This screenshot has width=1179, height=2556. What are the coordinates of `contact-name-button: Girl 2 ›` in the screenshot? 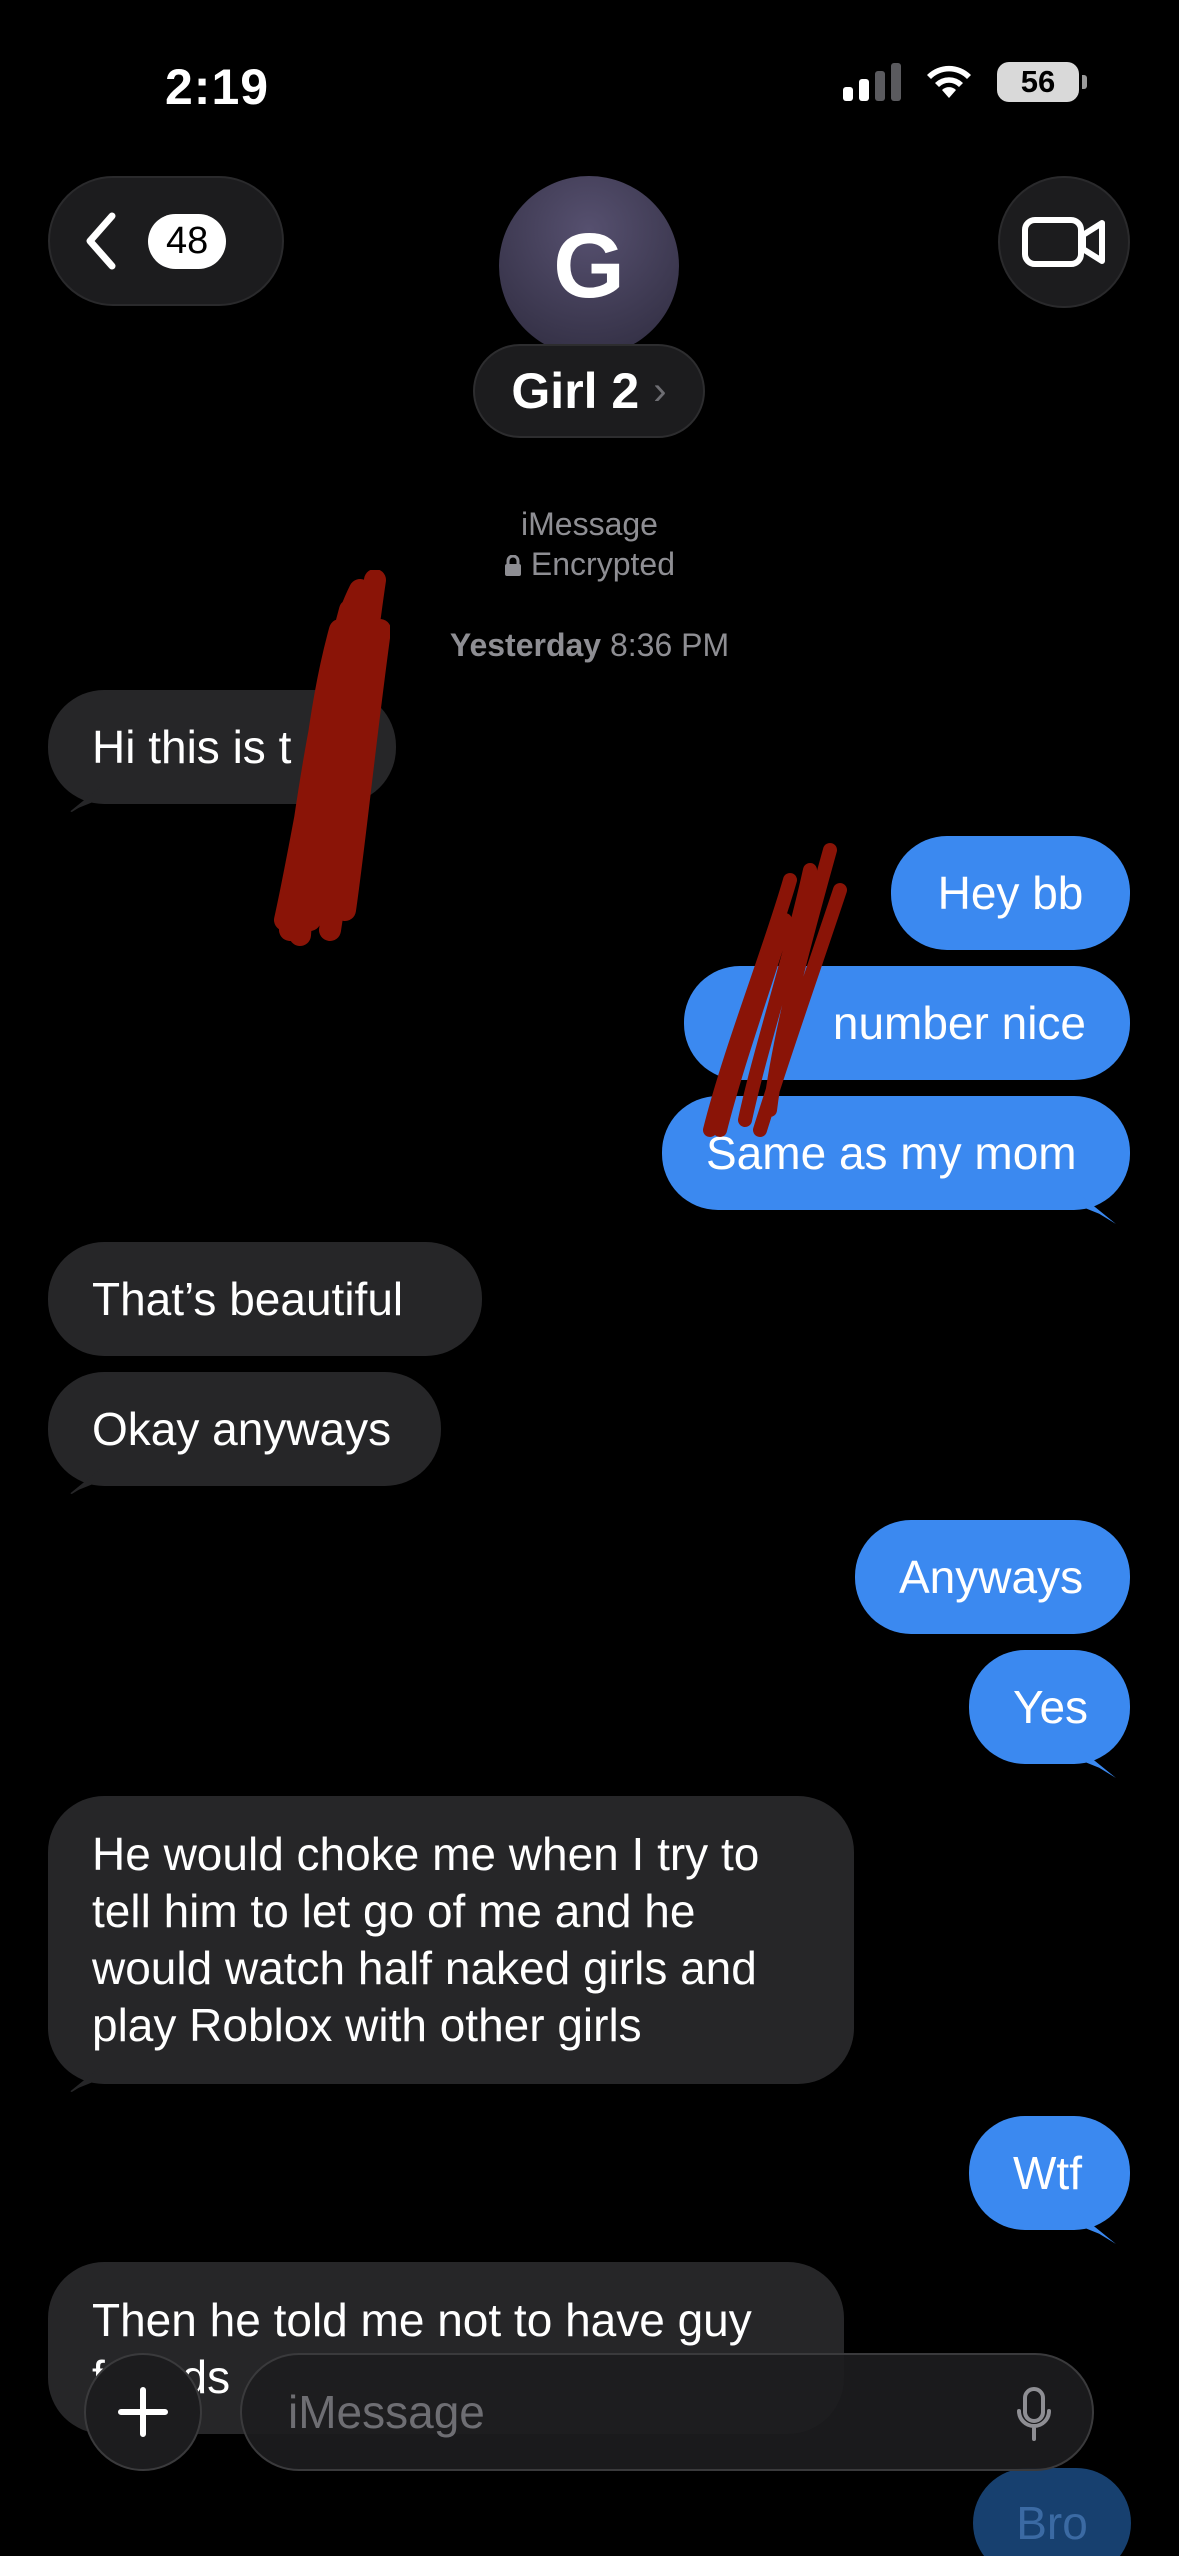 It's located at (589, 391).